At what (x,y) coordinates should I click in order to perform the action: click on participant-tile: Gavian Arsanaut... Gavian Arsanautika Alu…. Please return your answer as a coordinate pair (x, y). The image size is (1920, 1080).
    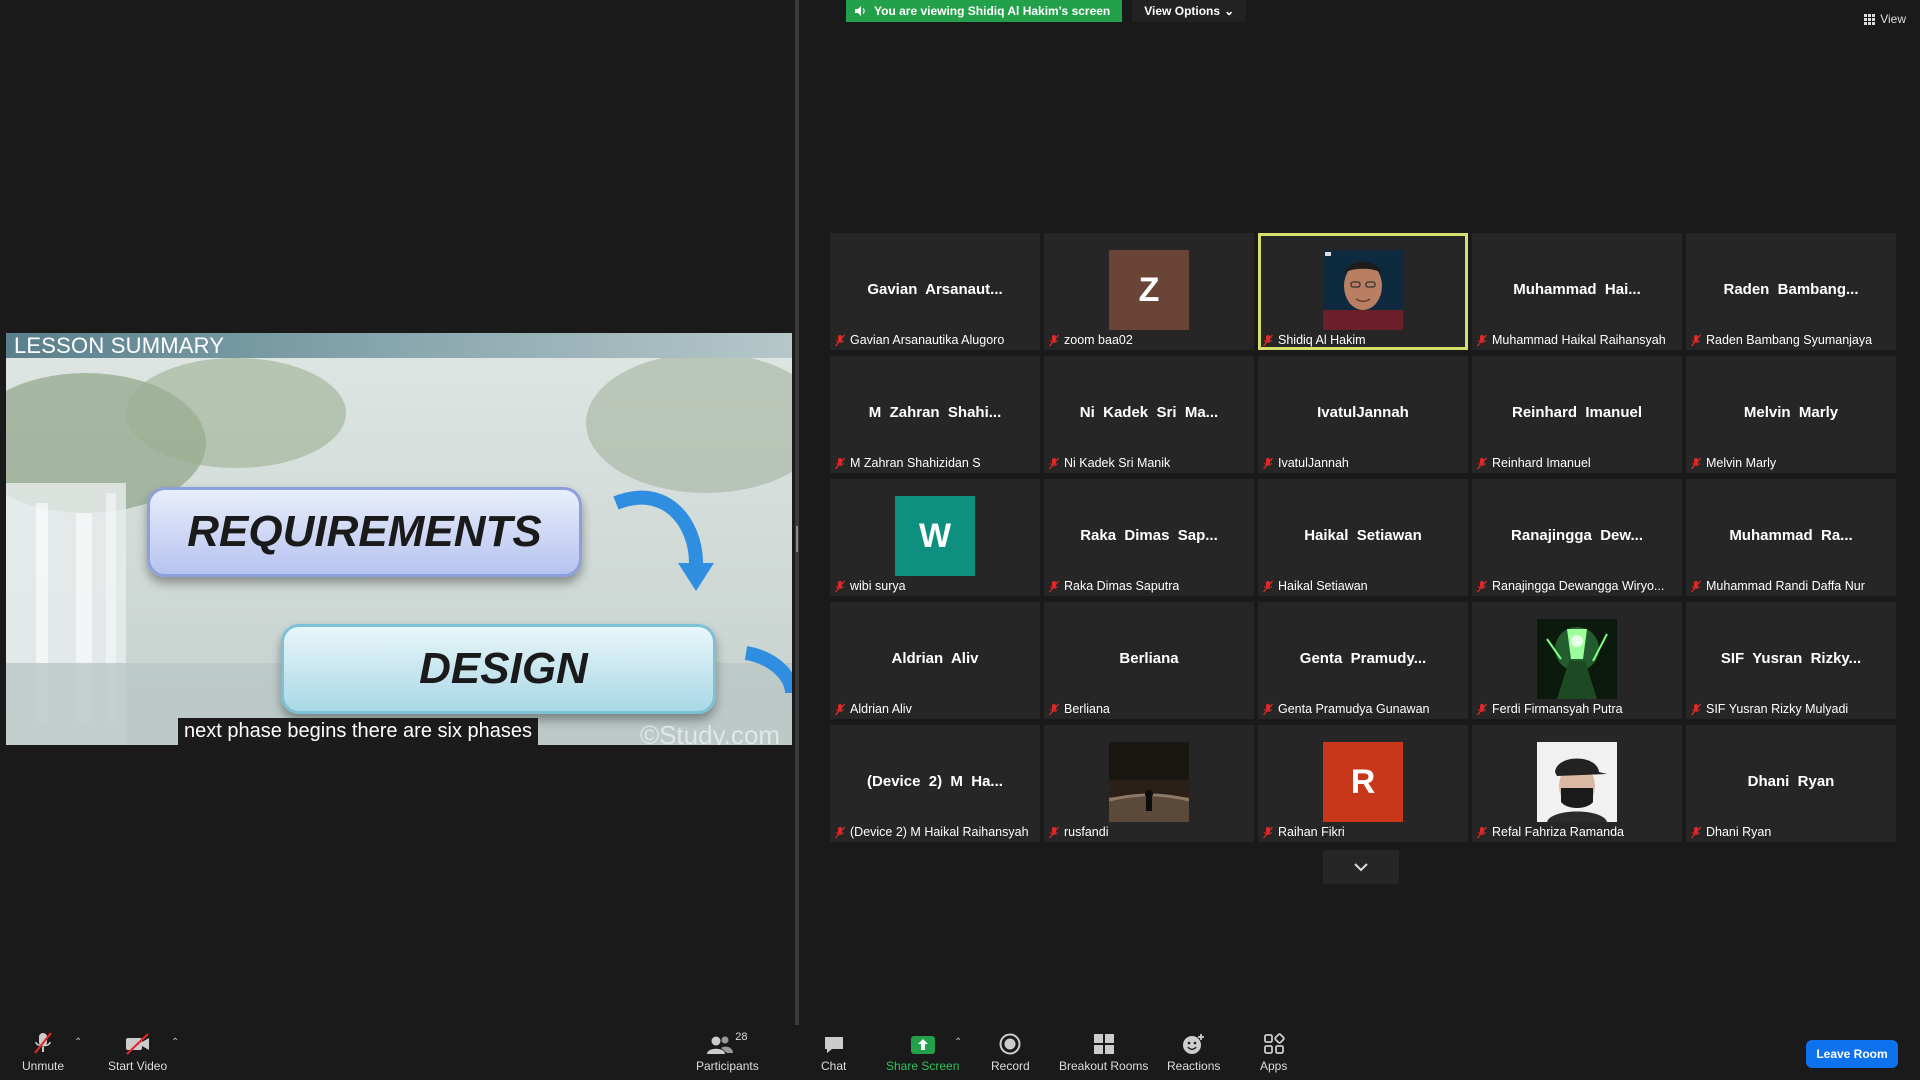
    Looking at the image, I should click on (935, 291).